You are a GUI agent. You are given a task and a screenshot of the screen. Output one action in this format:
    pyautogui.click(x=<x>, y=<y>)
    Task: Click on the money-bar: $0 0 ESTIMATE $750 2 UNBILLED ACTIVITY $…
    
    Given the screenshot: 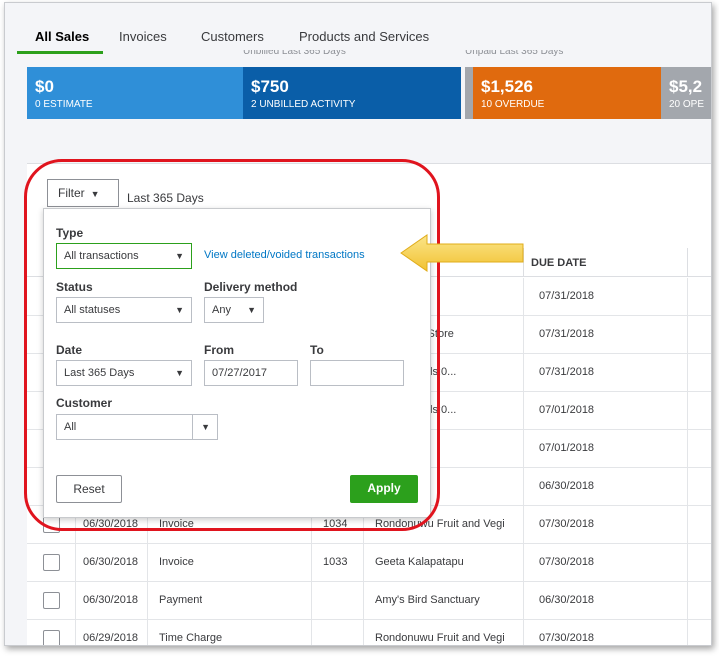 What is the action you would take?
    pyautogui.click(x=369, y=93)
    